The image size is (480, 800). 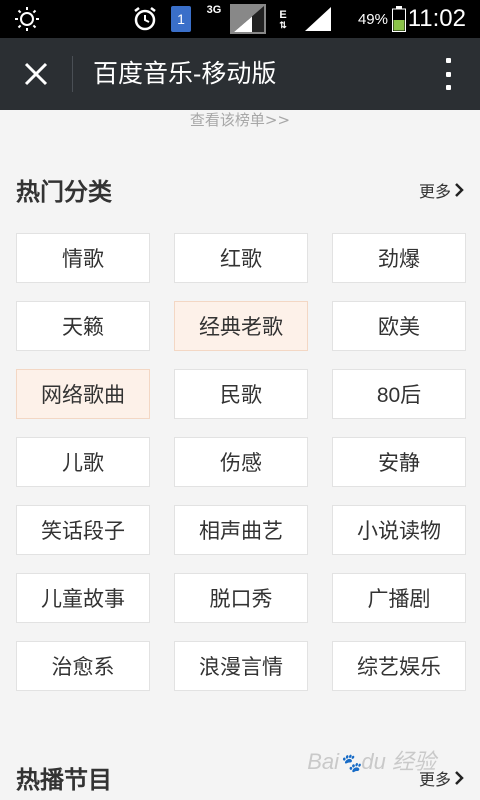 What do you see at coordinates (371, 761) in the screenshot?
I see `watermark-logo: Bai🐾du 经验` at bounding box center [371, 761].